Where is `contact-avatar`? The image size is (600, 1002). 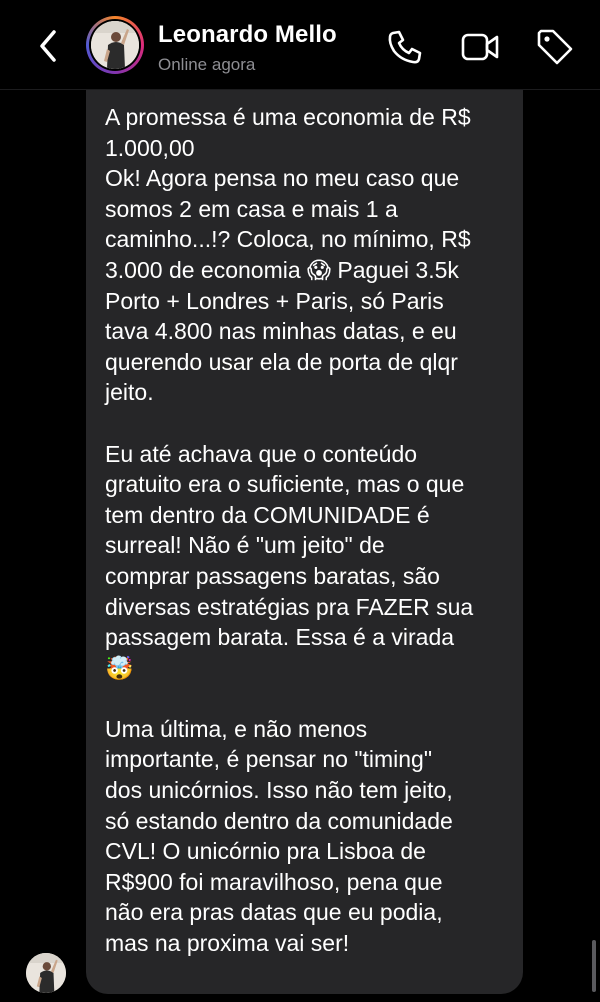 contact-avatar is located at coordinates (115, 45).